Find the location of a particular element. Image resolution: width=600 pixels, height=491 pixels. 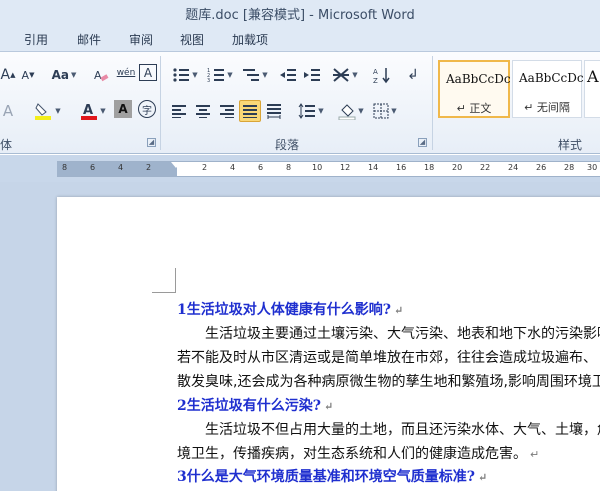

align-left-icon is located at coordinates (179, 111).